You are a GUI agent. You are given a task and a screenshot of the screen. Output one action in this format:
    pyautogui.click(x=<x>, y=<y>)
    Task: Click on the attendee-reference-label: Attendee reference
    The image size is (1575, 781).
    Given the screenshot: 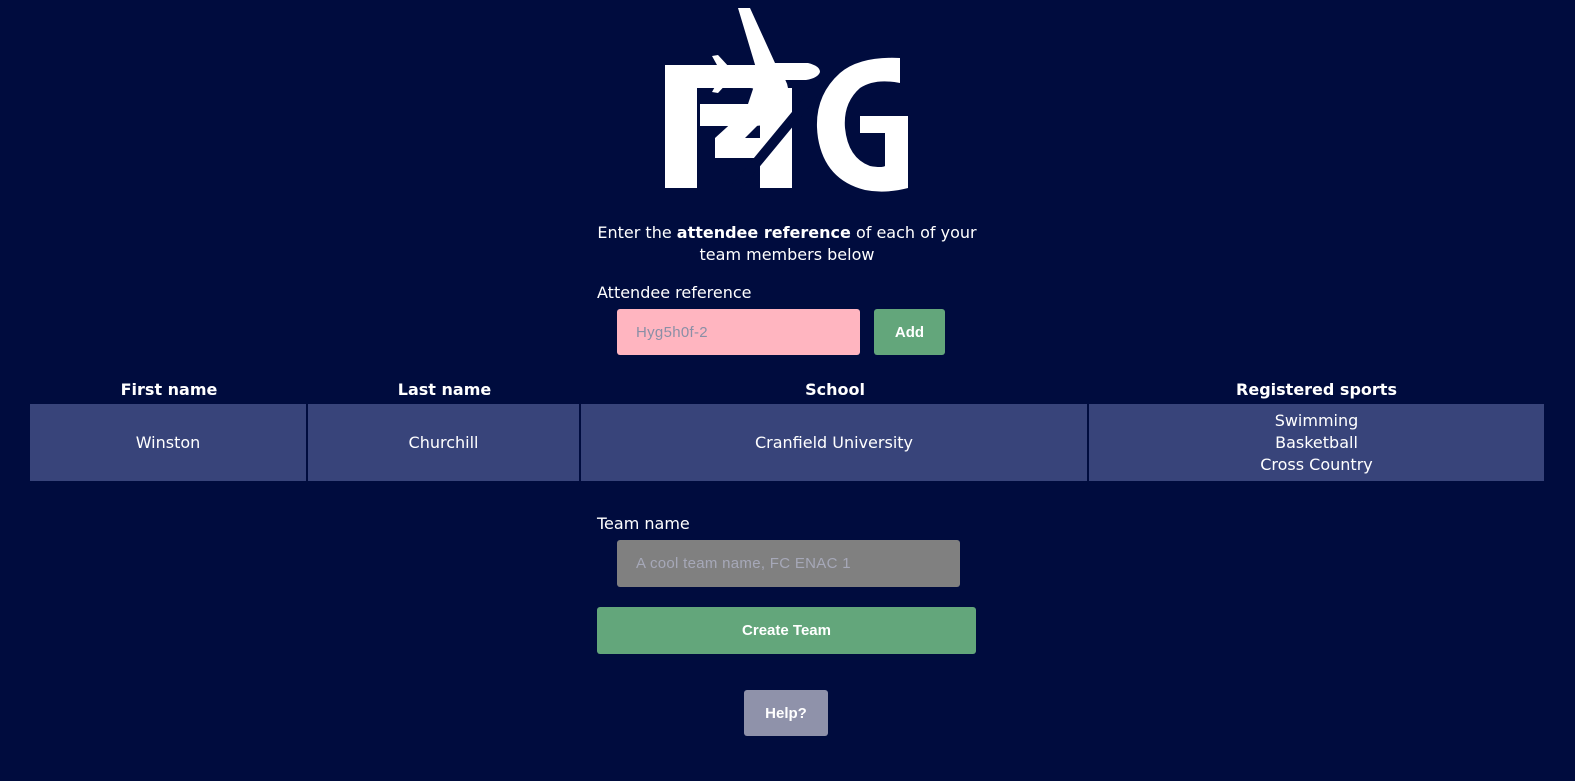 What is the action you would take?
    pyautogui.click(x=674, y=292)
    